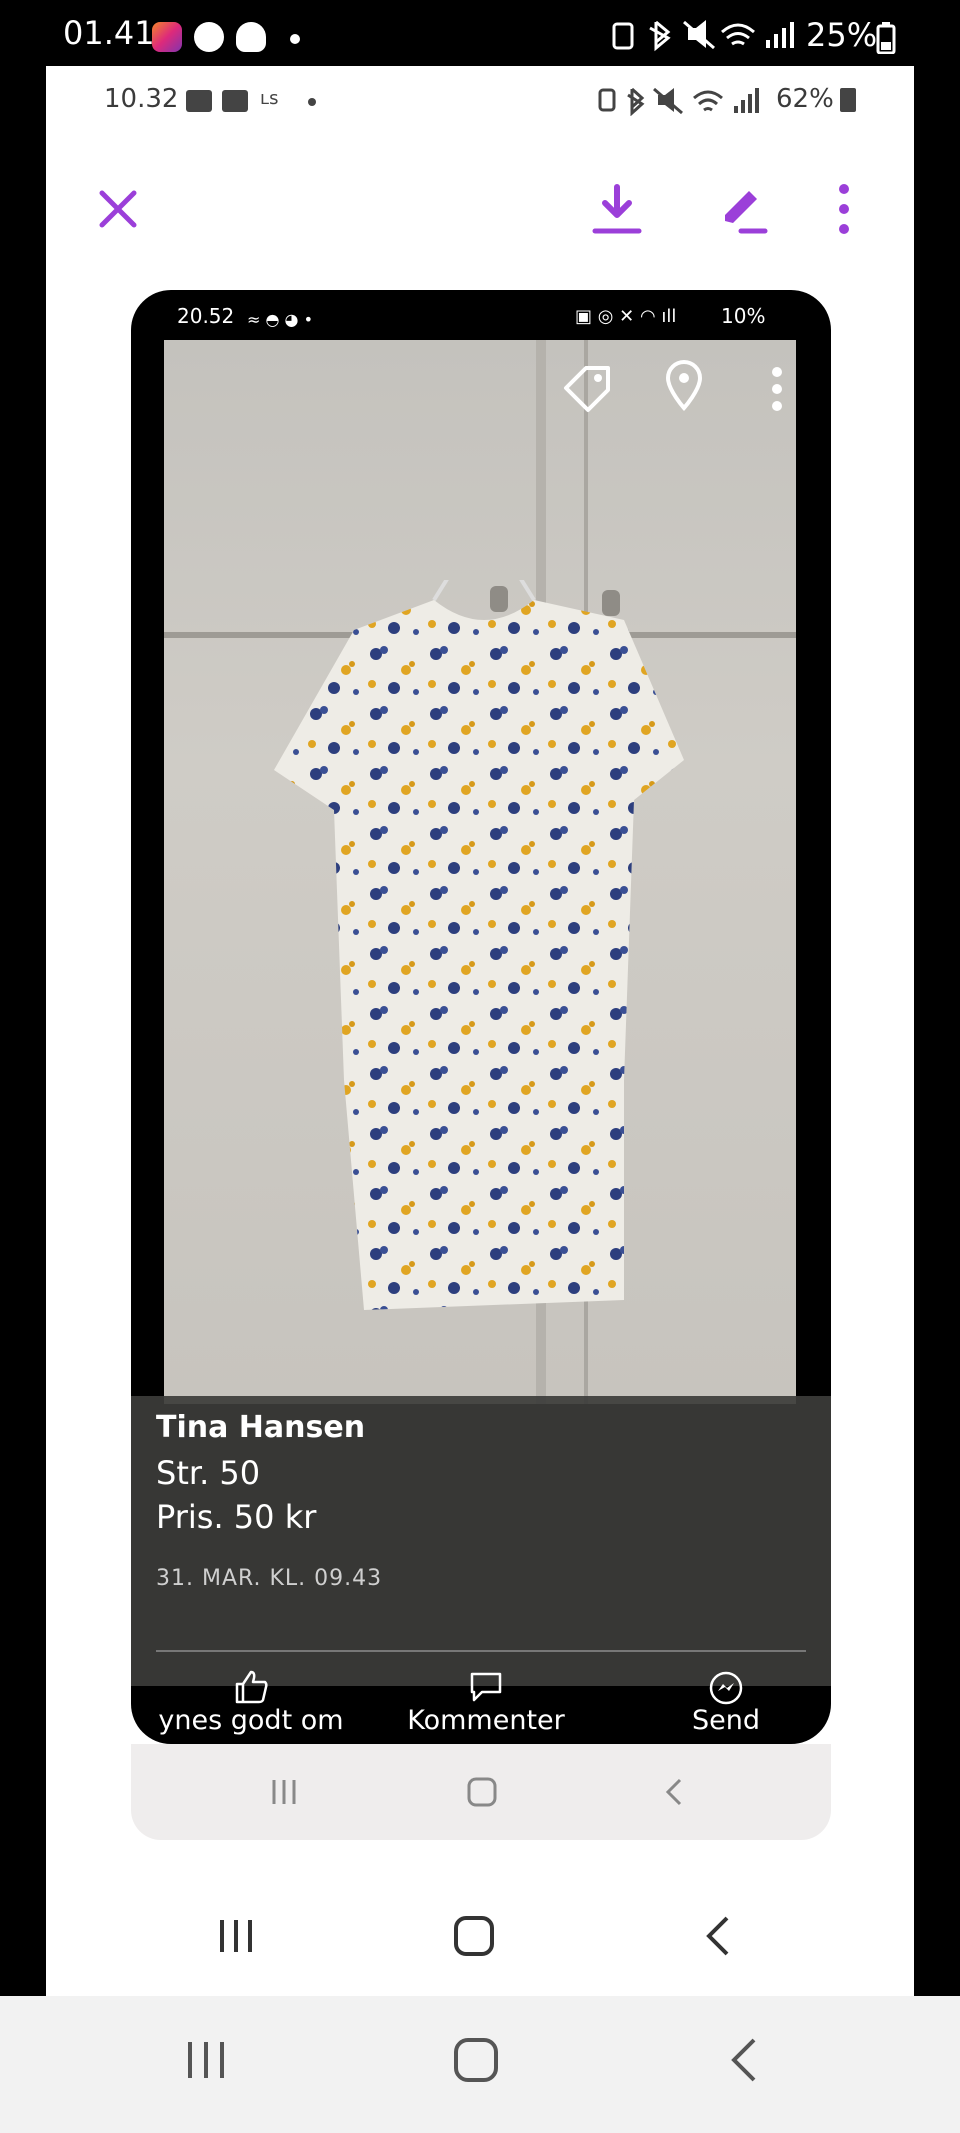 This screenshot has height=2133, width=960. I want to click on edit-icon, so click(746, 212).